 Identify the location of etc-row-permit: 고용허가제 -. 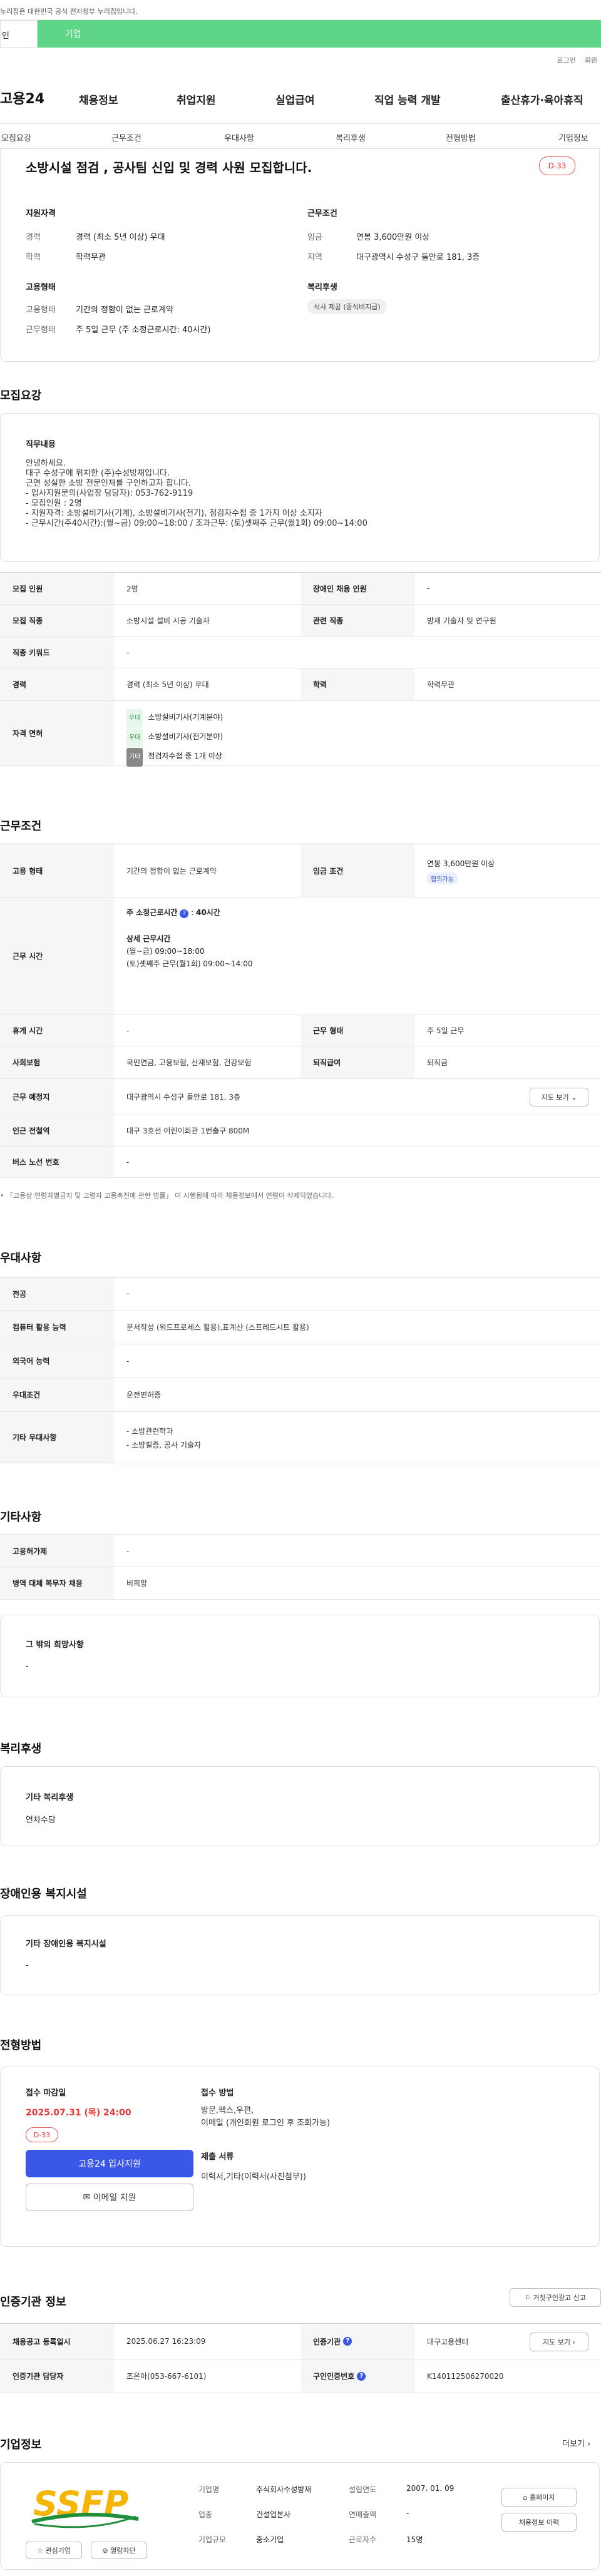
(300, 1551).